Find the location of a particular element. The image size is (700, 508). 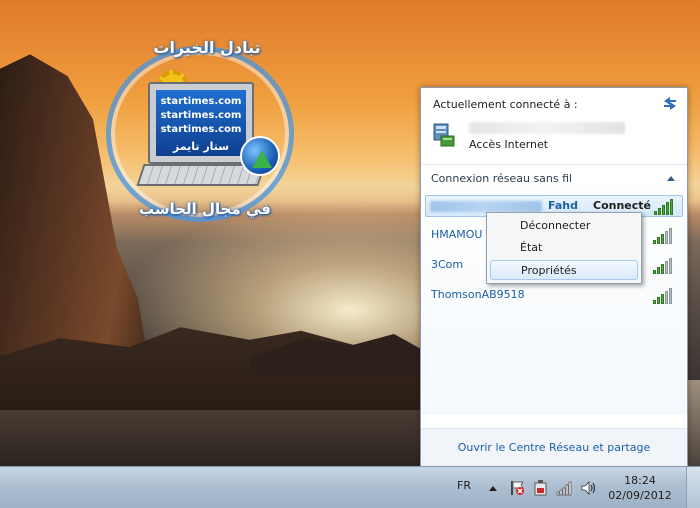

current-network-name is located at coordinates (547, 128).